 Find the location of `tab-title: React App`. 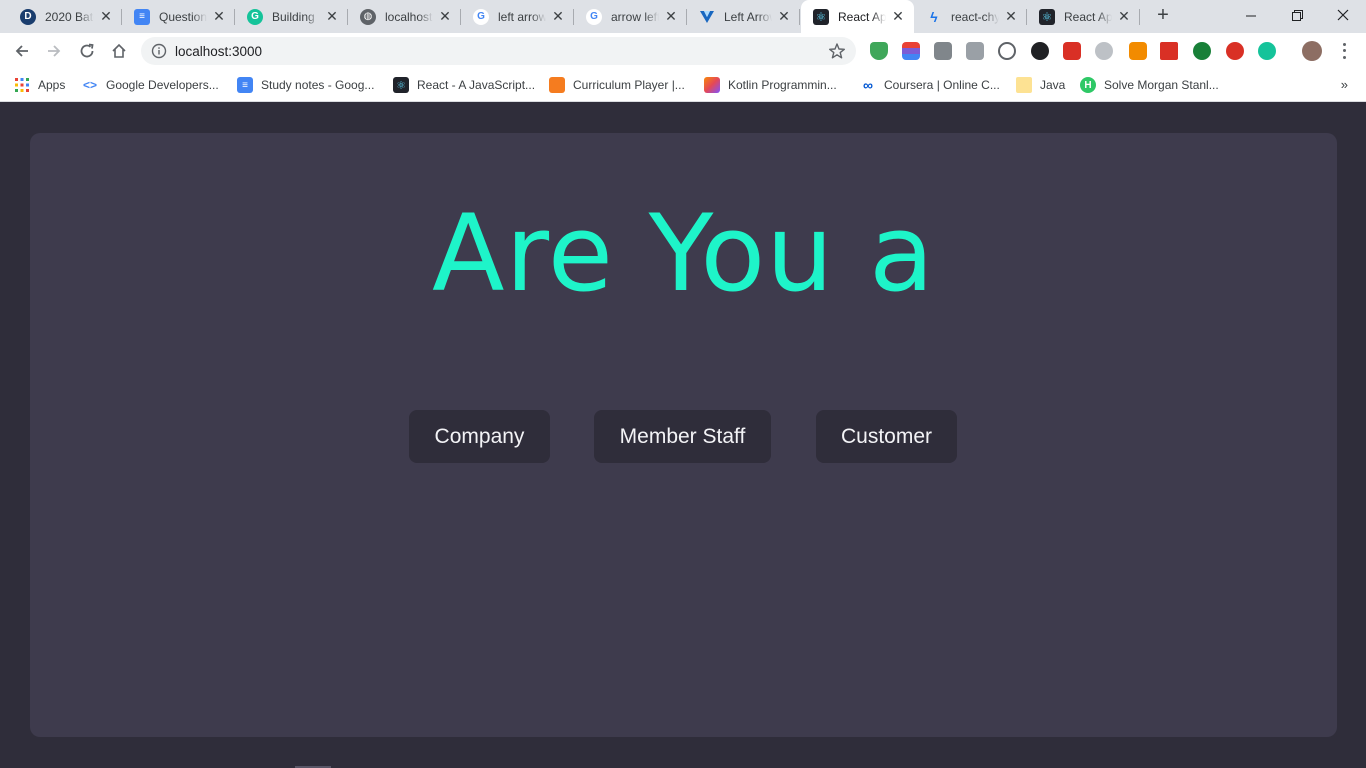

tab-title: React App is located at coordinates (862, 16).